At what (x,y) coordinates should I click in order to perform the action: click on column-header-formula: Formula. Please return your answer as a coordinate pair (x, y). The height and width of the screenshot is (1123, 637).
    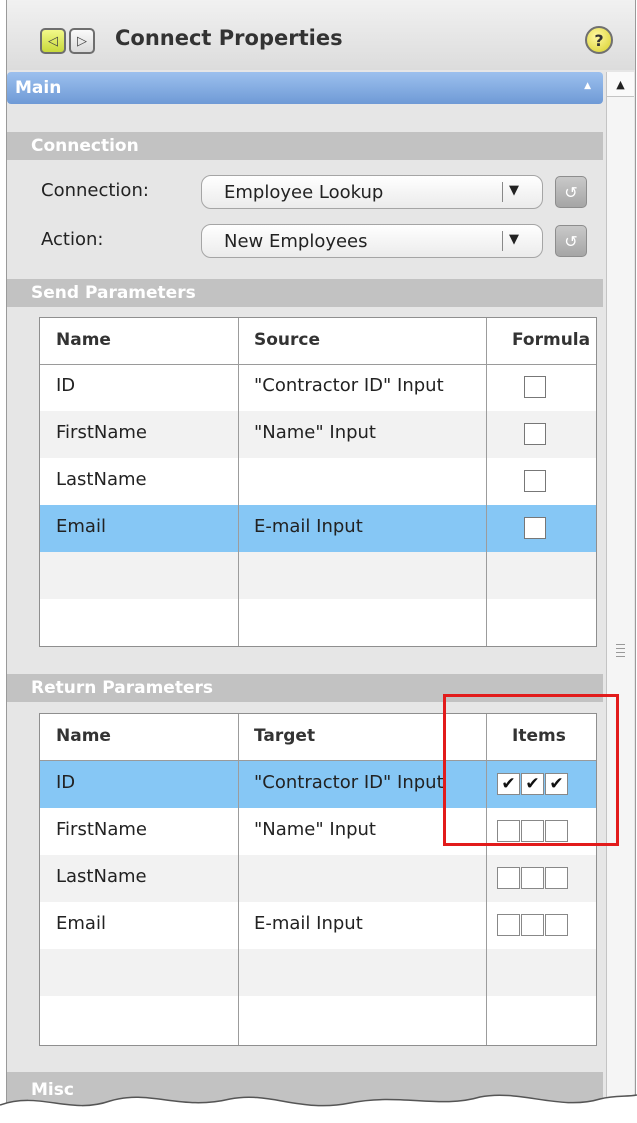
    Looking at the image, I should click on (551, 340).